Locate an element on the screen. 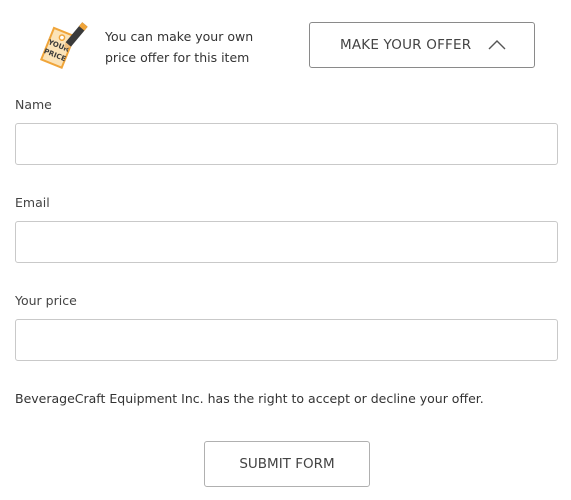 Image resolution: width=571 pixels, height=500 pixels. chevron-up-icon is located at coordinates (497, 45).